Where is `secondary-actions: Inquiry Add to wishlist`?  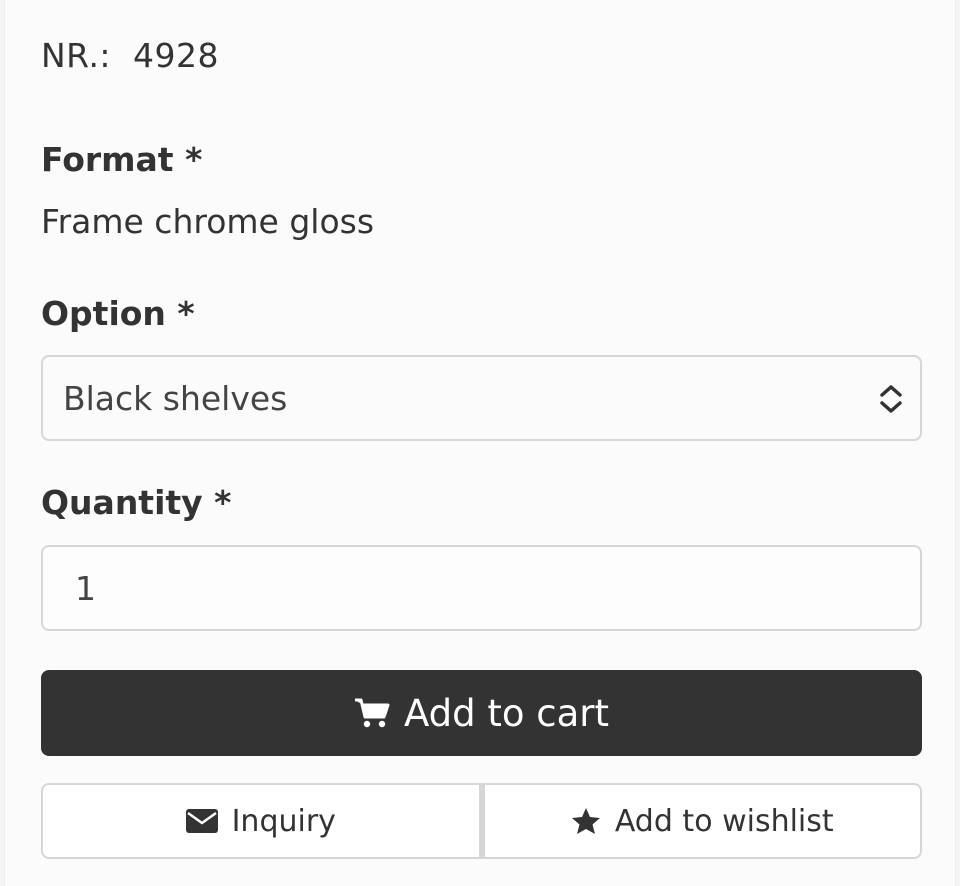
secondary-actions: Inquiry Add to wishlist is located at coordinates (481, 821).